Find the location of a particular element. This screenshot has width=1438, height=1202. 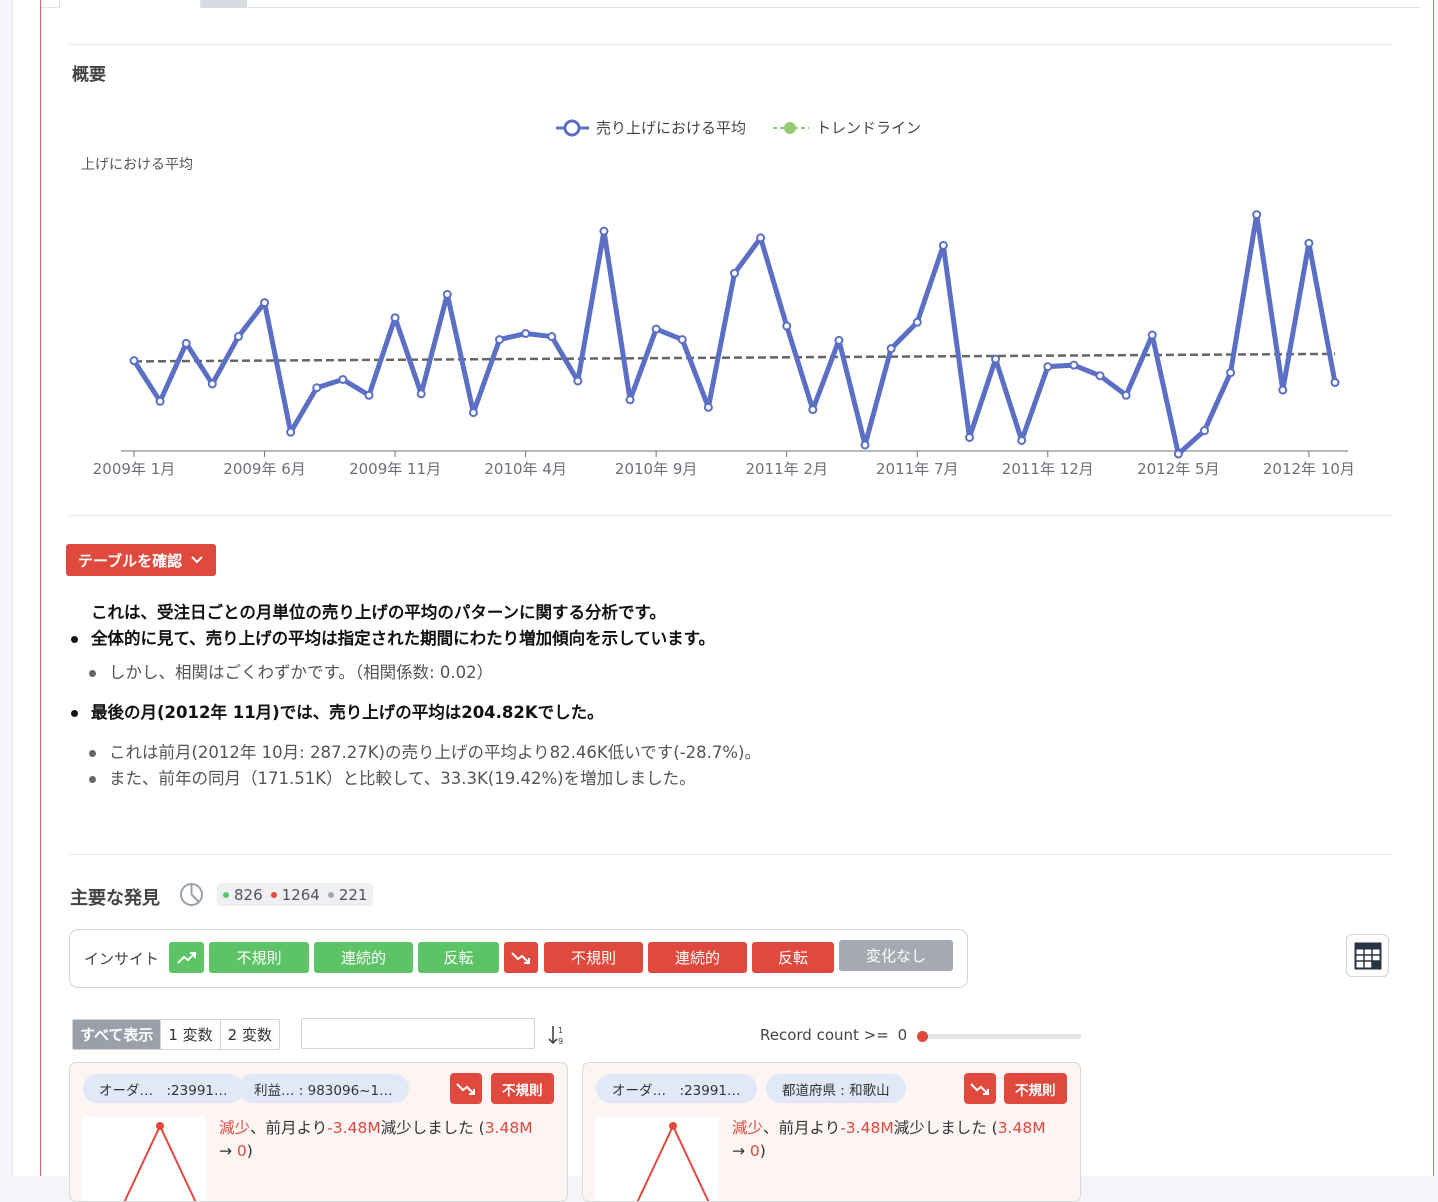

insight-filter-bar: インサイト 不規則 連続的 反転 不規則 連続的 反転 変化なし is located at coordinates (518, 958).